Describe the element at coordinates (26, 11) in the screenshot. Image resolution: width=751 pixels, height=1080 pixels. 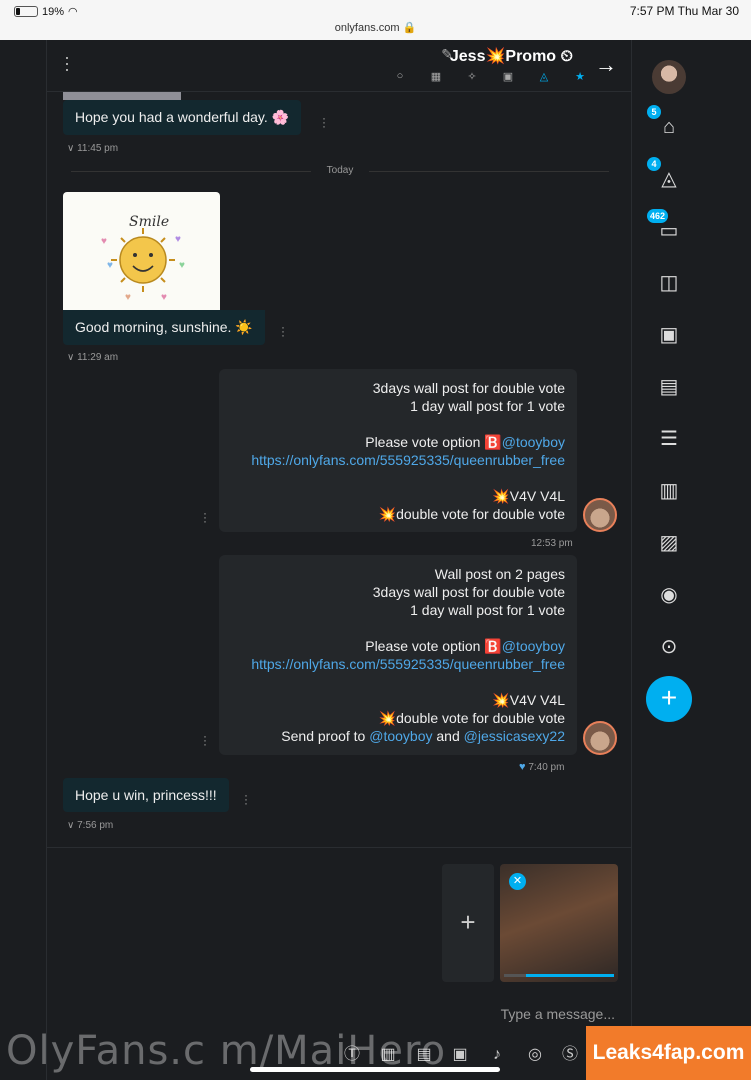
I see `battery-icon` at that location.